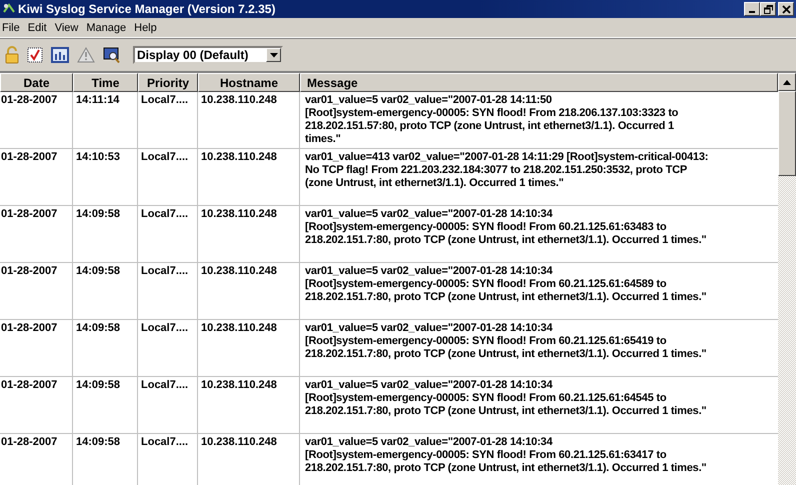 The height and width of the screenshot is (485, 796). Describe the element at coordinates (491, 119) in the screenshot. I see `table-cell: var01_value=5 var02_value="2007-01-28 14:11:50 [Root]system-emergency-00005: SYN flood! From 218.206.137.103:3323 to 218.202.151.57:80, proto TCP (zone Untrust, int ethernet3/1.1). Occurred 1 times."` at that location.